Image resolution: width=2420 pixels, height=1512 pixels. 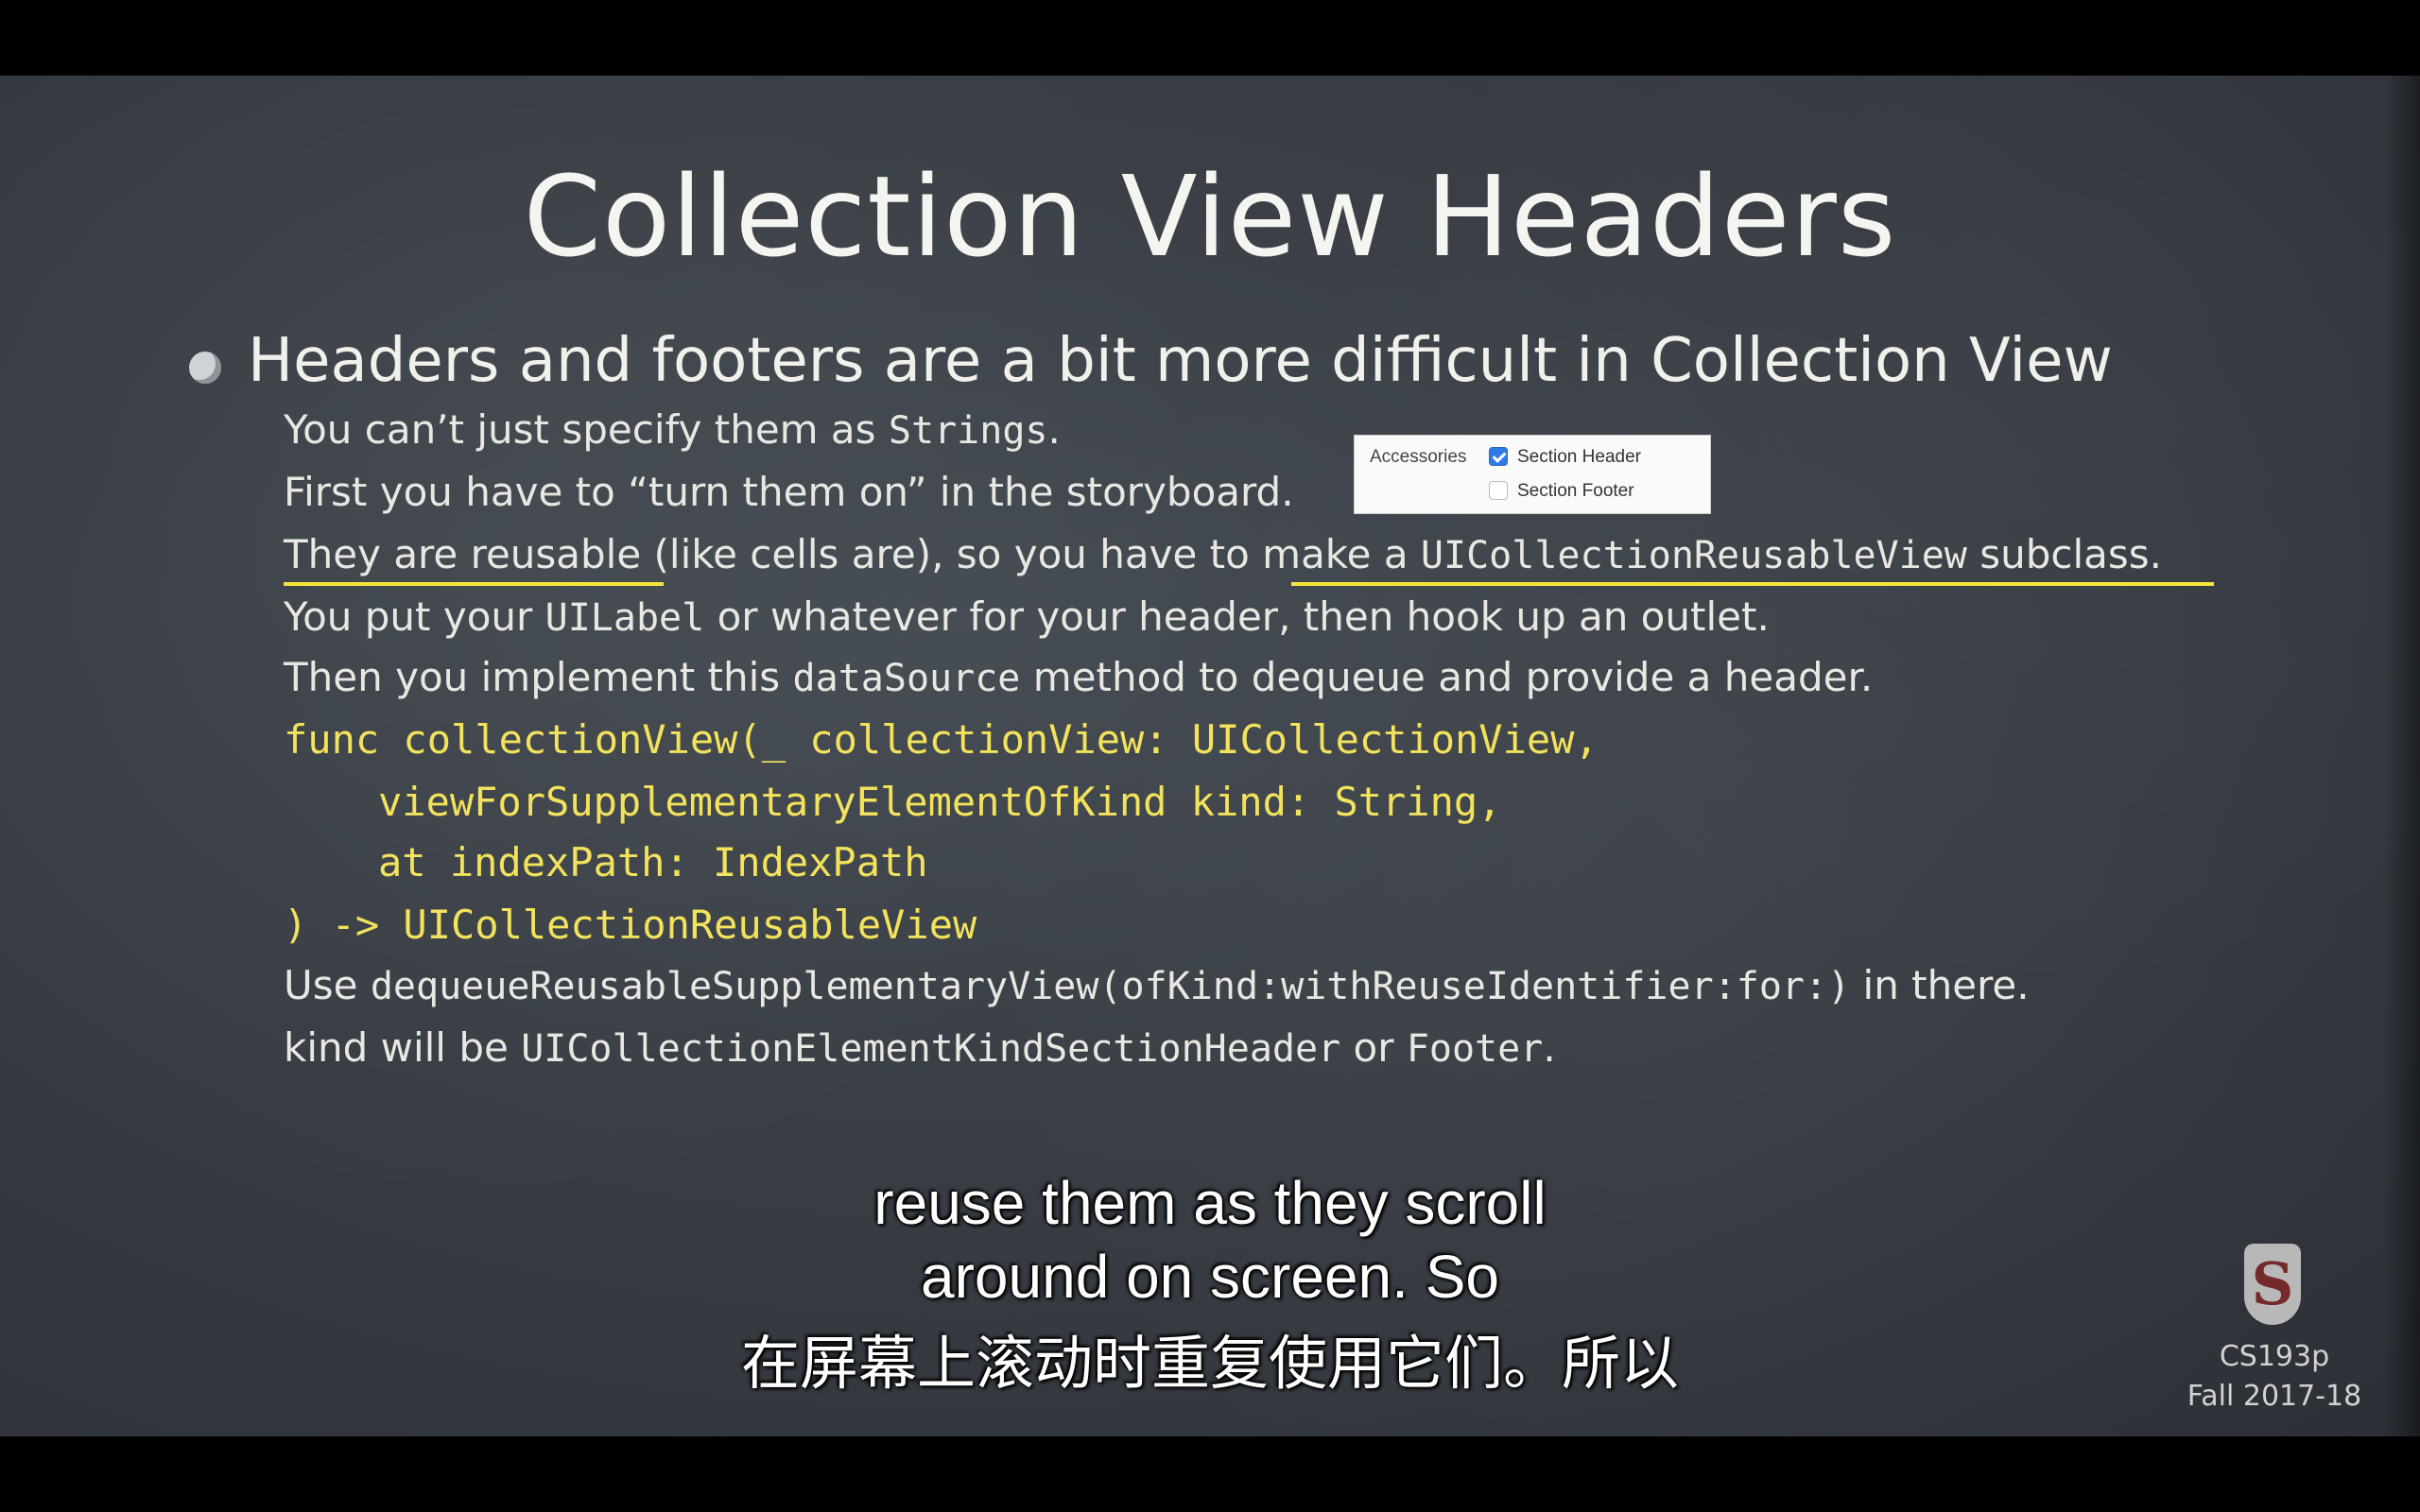 What do you see at coordinates (906, 678) in the screenshot?
I see `code-datasource: dataSource` at bounding box center [906, 678].